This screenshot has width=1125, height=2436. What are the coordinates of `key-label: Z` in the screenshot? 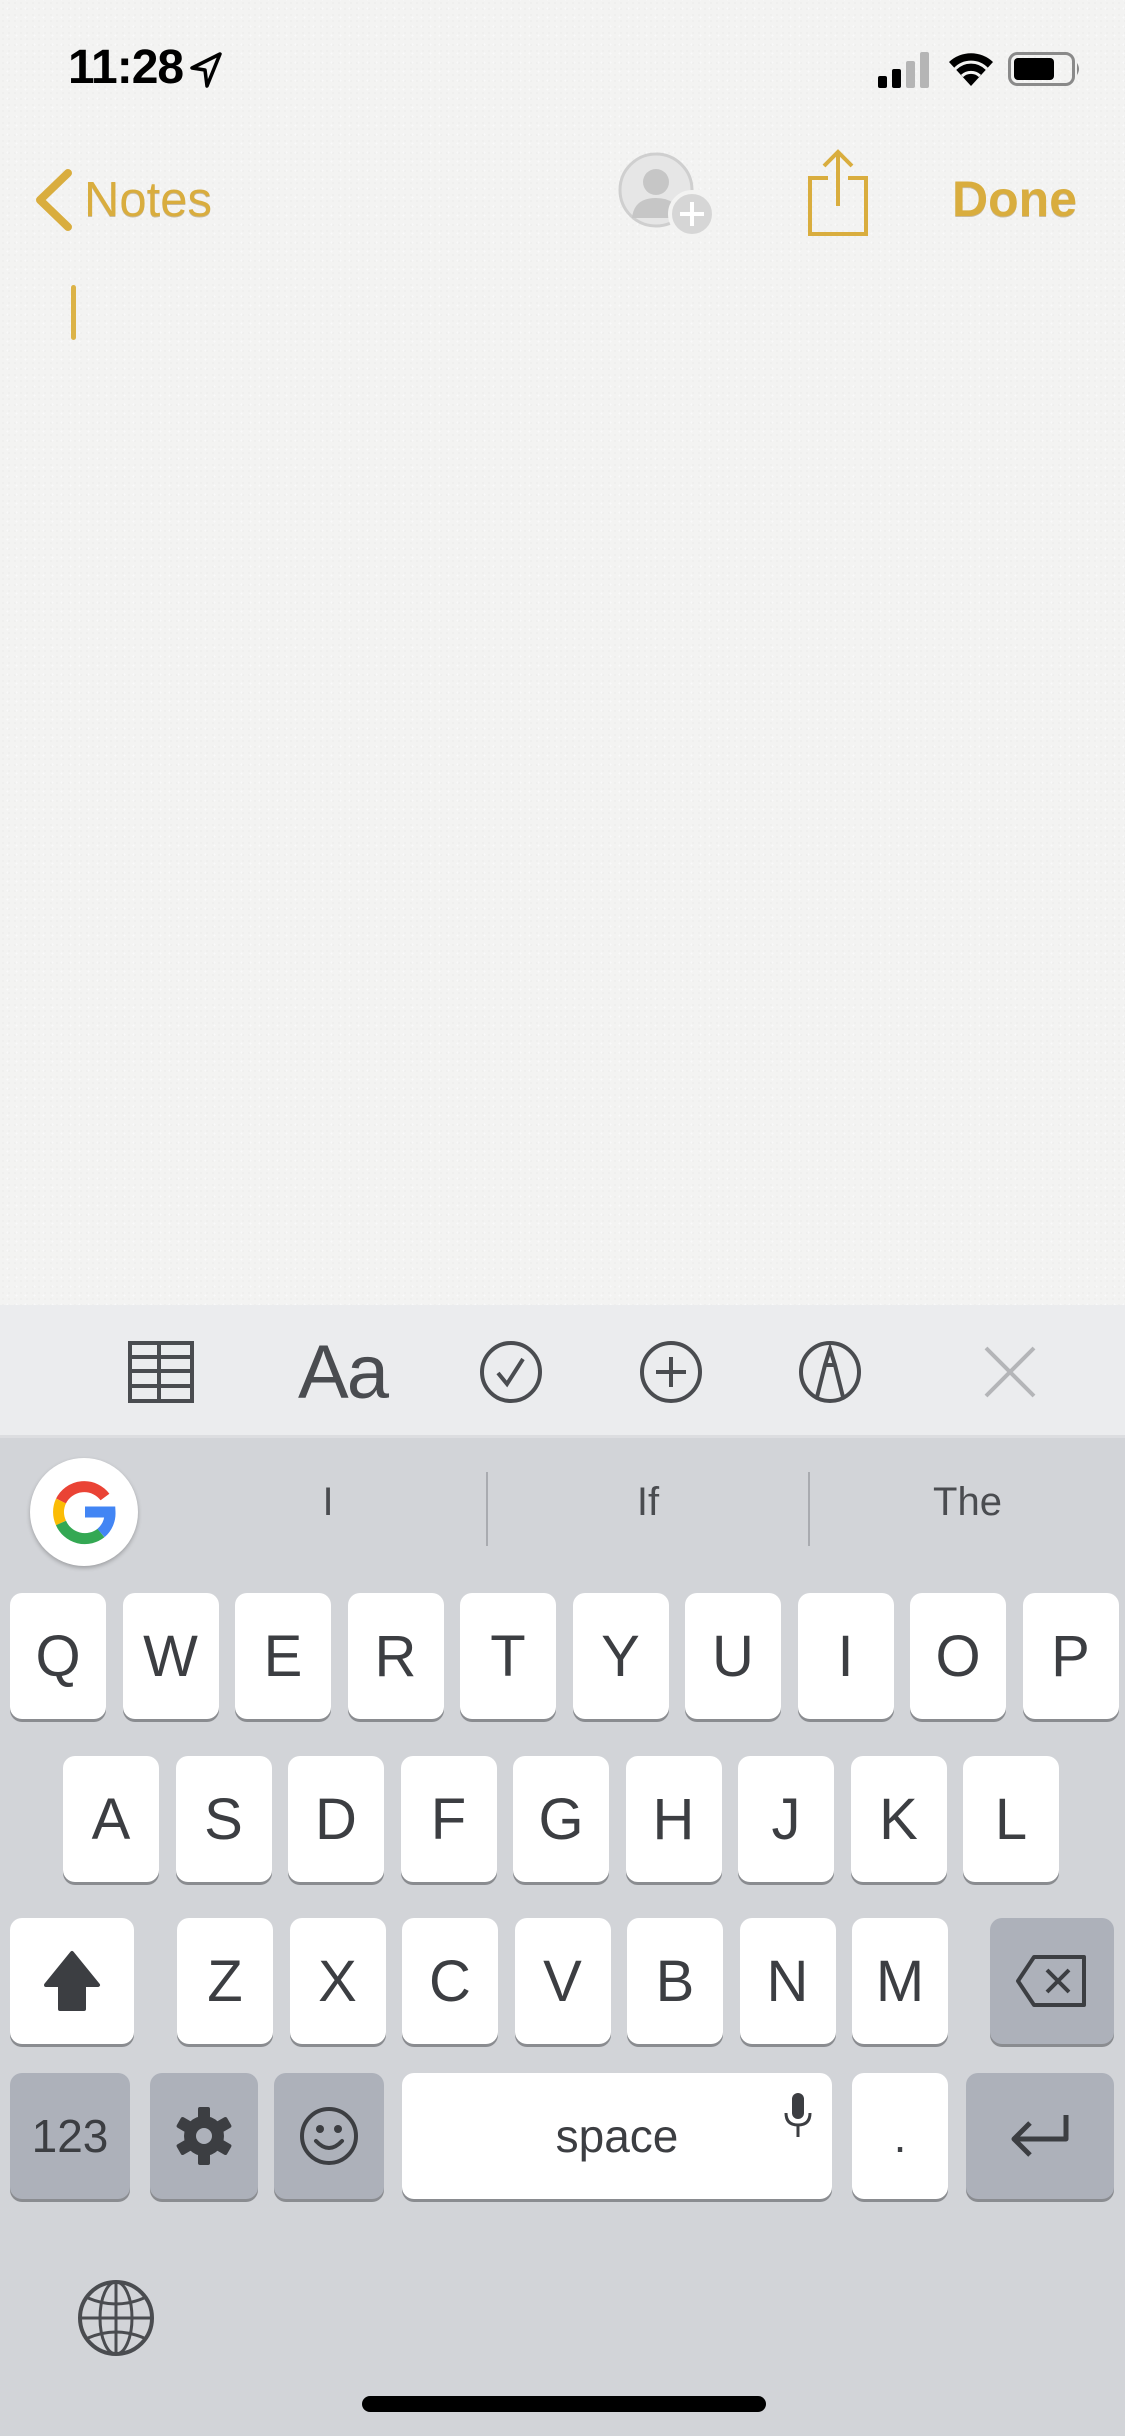 It's located at (225, 1981).